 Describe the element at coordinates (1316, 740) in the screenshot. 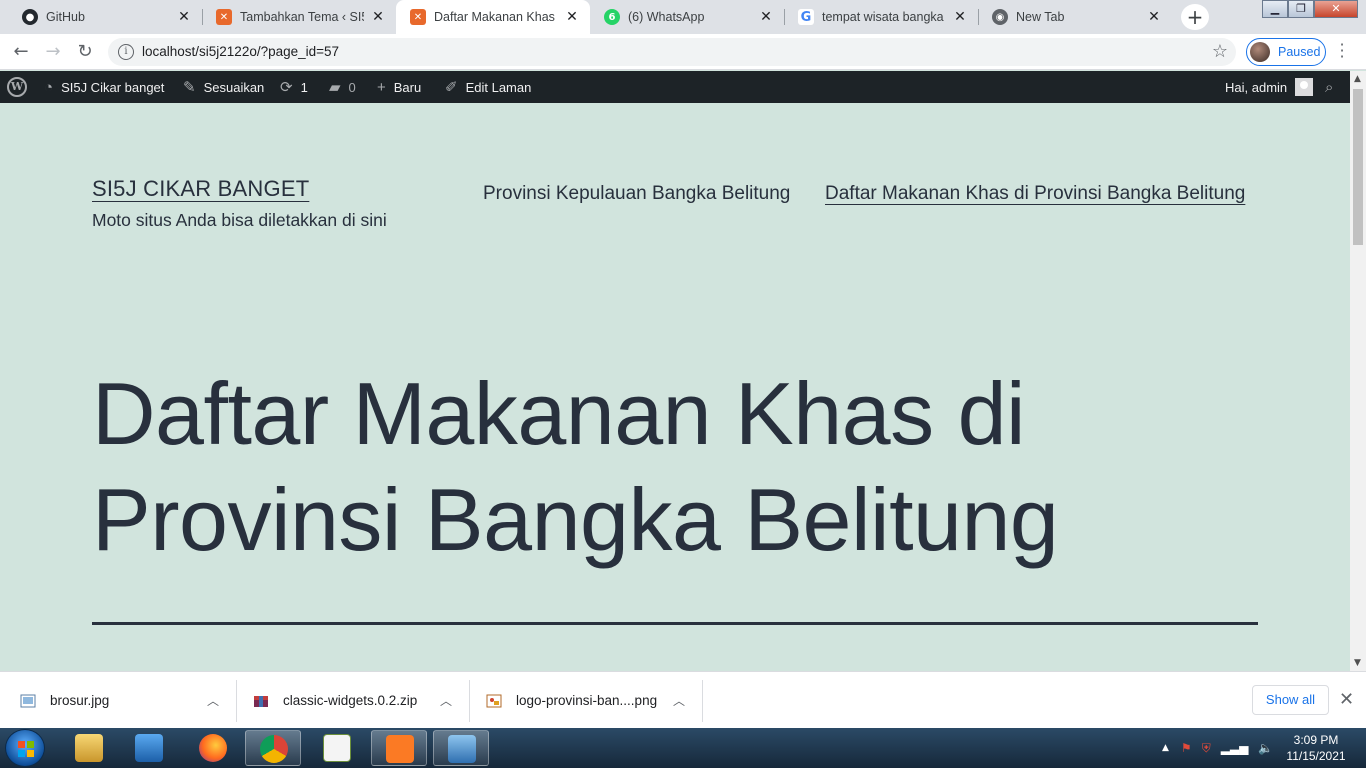

I see `clock-time: 3:09 PM` at that location.